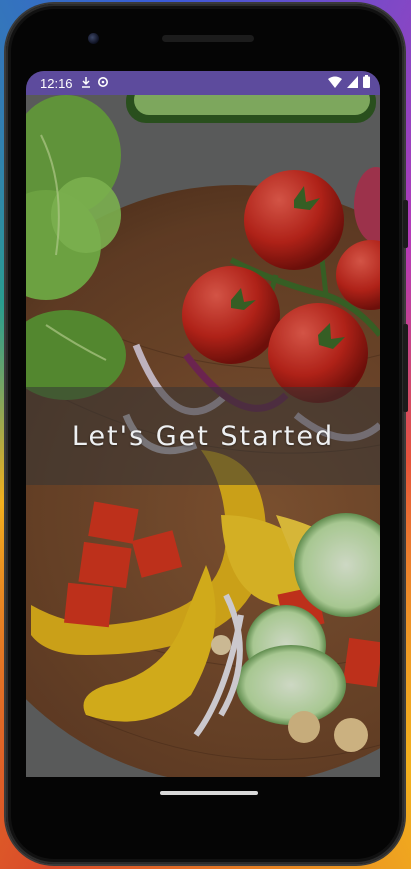 The image size is (411, 869). What do you see at coordinates (93, 38) in the screenshot?
I see `front-camera` at bounding box center [93, 38].